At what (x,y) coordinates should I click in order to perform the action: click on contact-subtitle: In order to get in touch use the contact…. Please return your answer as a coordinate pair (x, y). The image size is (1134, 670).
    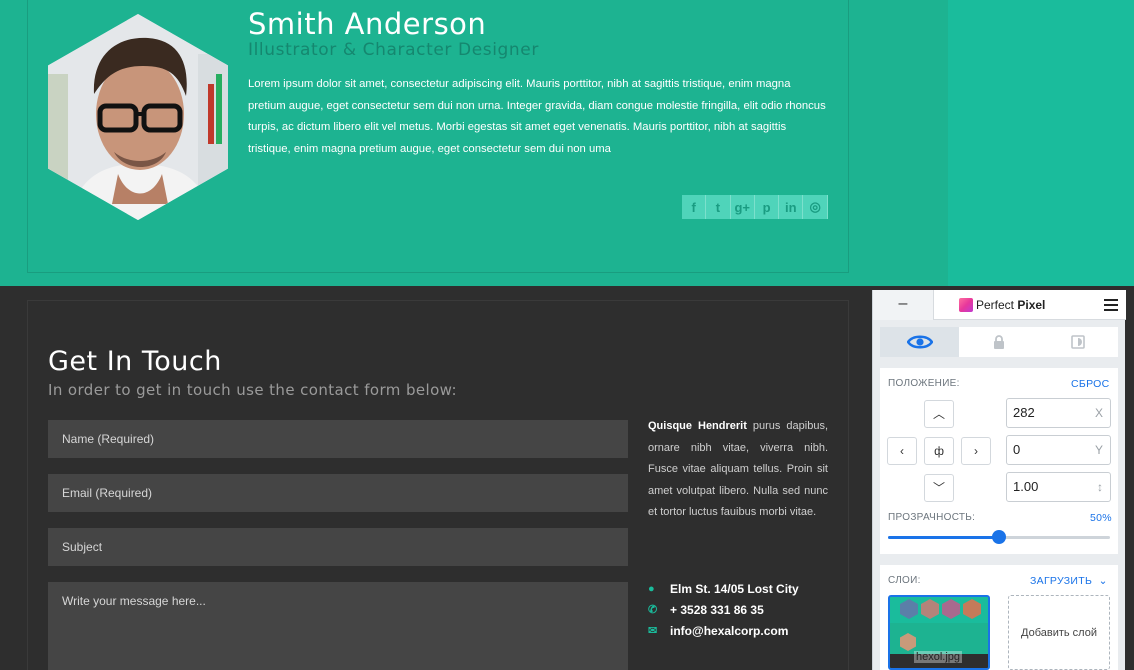
    Looking at the image, I should click on (252, 390).